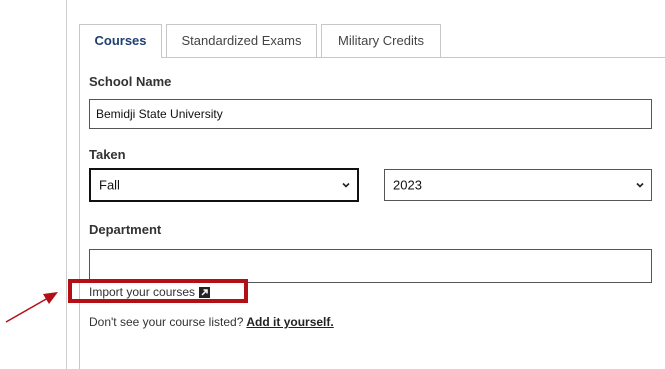  Describe the element at coordinates (120, 57) in the screenshot. I see `active-tab-gap` at that location.